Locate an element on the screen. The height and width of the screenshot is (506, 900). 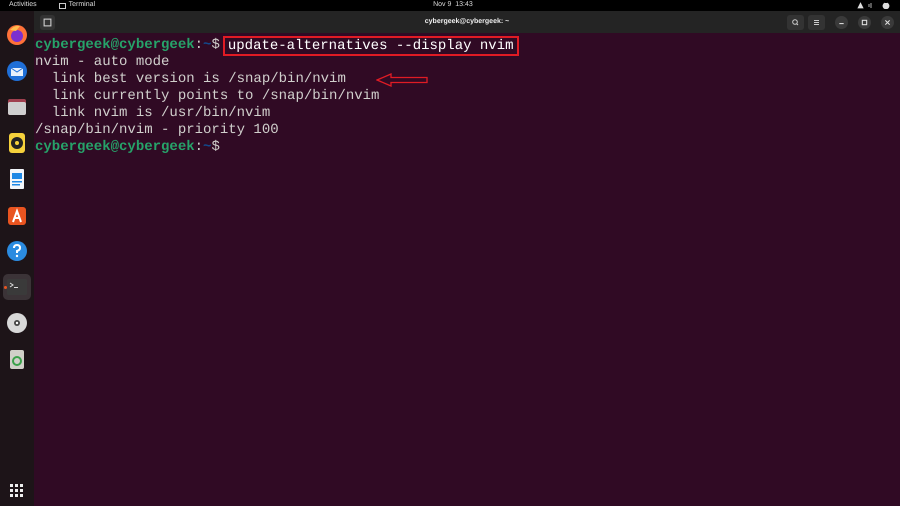
question-mark-icon is located at coordinates (17, 251).